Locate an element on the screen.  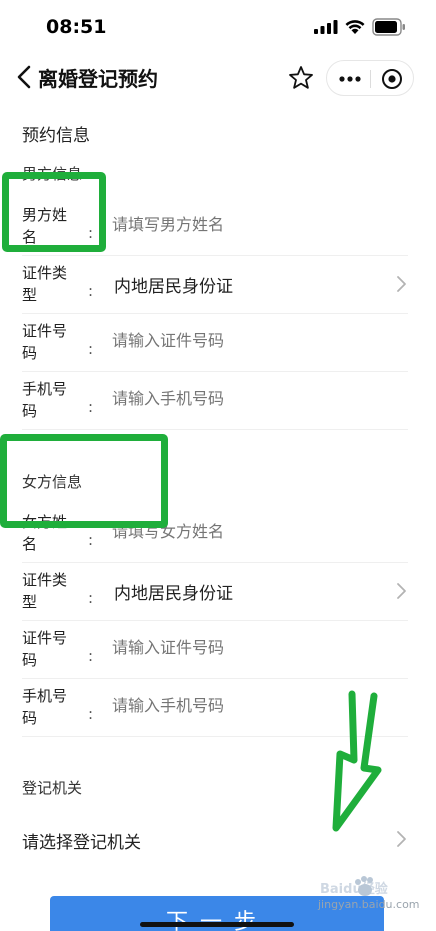
paw-logo-icon is located at coordinates (364, 886).